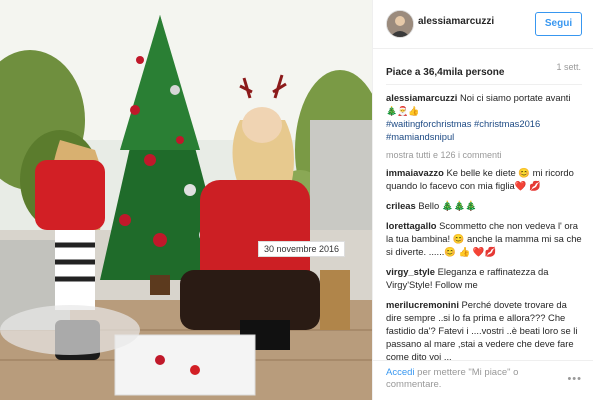 This screenshot has width=593, height=401. Describe the element at coordinates (415, 172) in the screenshot. I see `comment-username: immaiavazzo` at that location.